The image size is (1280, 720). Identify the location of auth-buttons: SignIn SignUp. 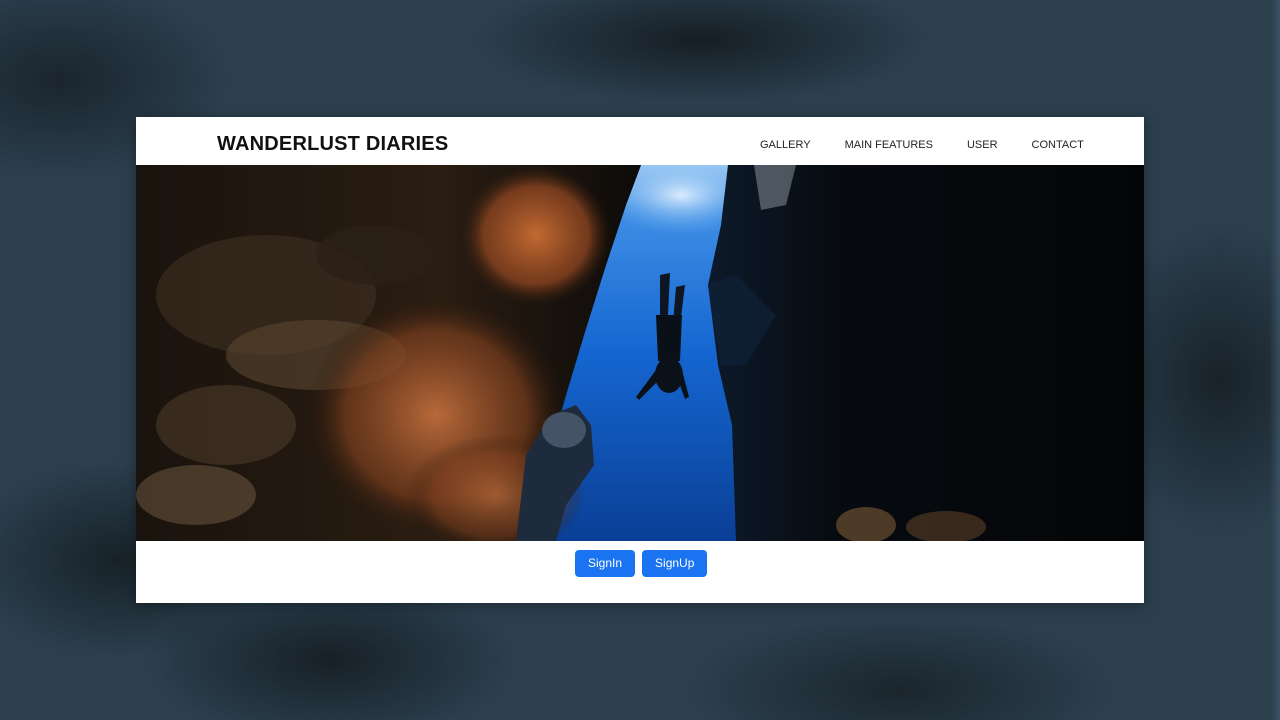
(641, 563).